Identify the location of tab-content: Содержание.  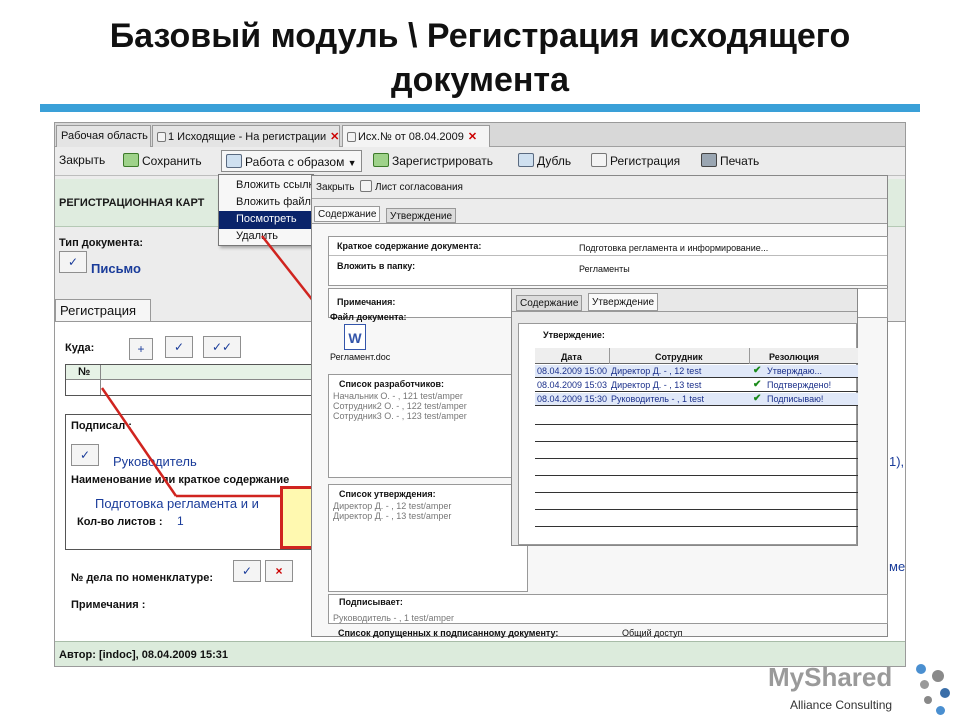
(347, 214).